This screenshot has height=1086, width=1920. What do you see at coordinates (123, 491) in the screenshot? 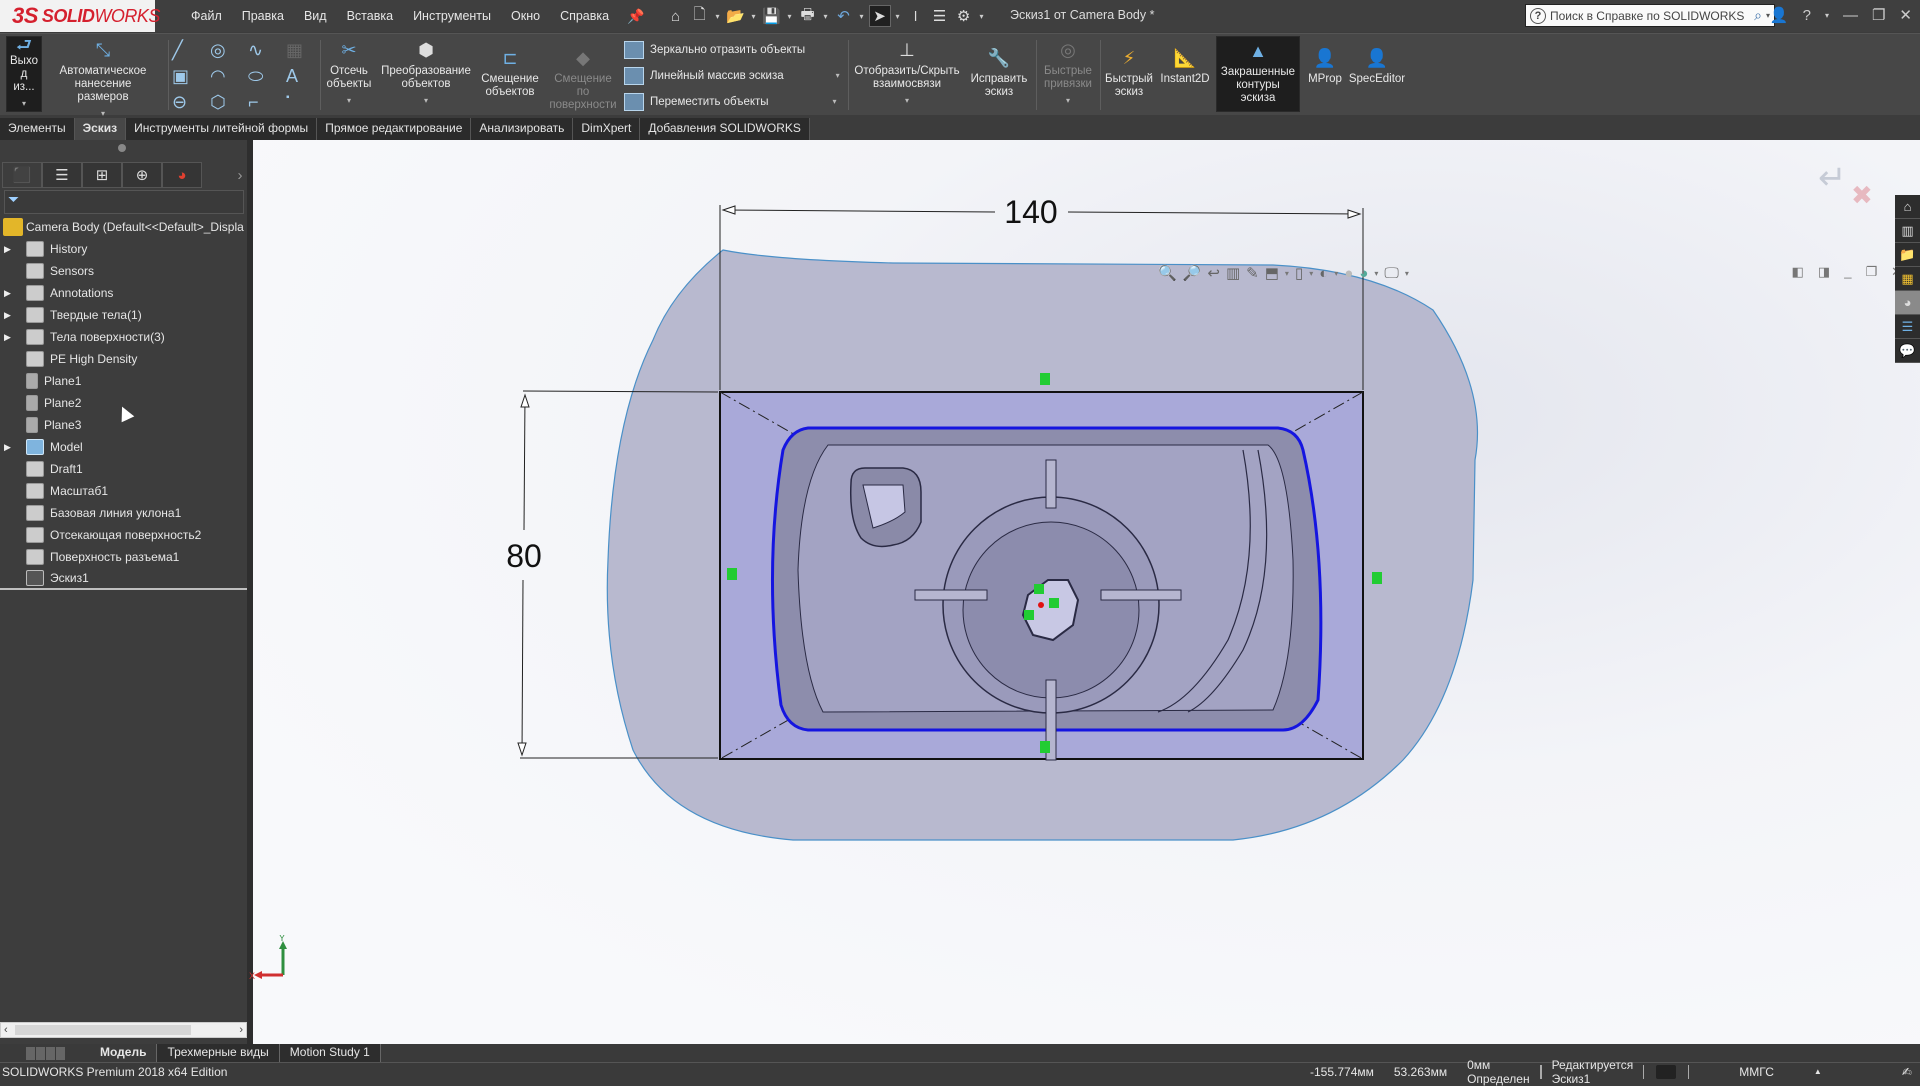
I see `tree-item: Масштаб1` at bounding box center [123, 491].